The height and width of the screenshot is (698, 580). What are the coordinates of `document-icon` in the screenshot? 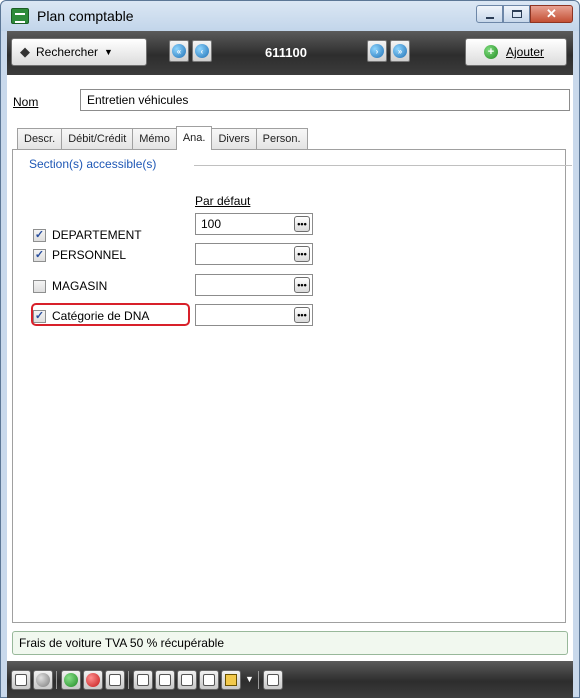 It's located at (231, 680).